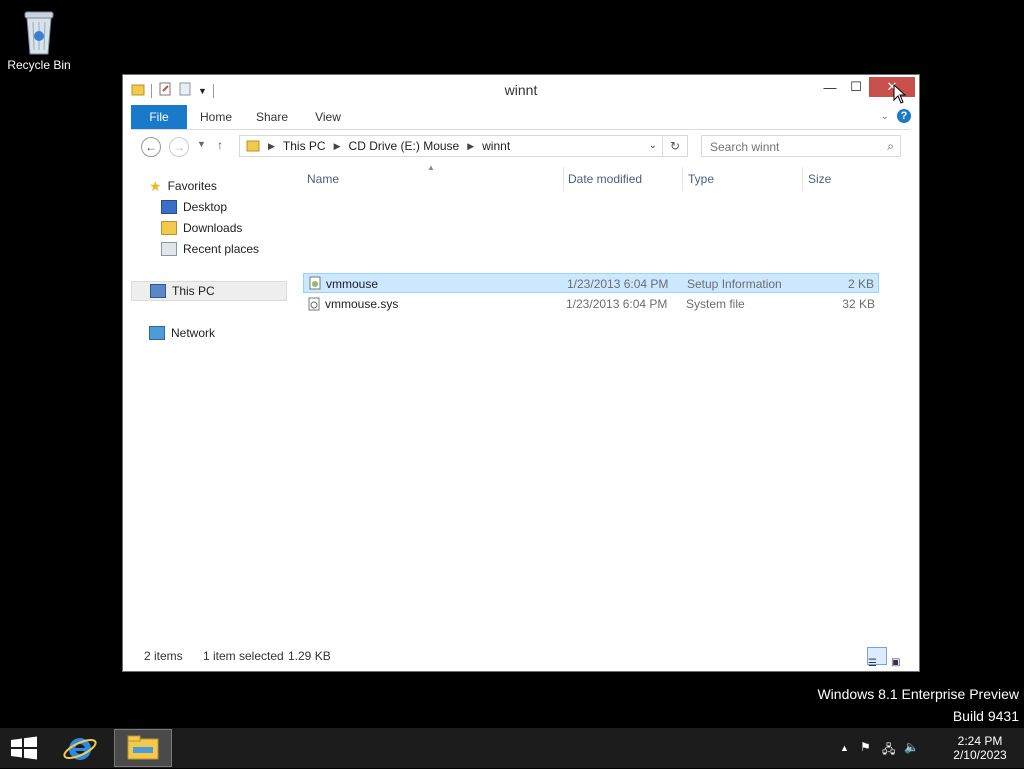 The height and width of the screenshot is (769, 1024). What do you see at coordinates (980, 741) in the screenshot?
I see `clock-time: 2:24 PM` at bounding box center [980, 741].